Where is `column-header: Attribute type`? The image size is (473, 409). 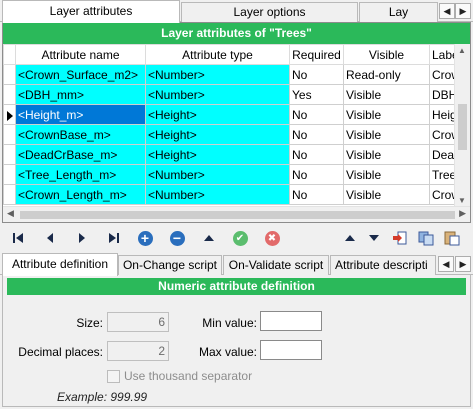
column-header: Attribute type is located at coordinates (217, 54).